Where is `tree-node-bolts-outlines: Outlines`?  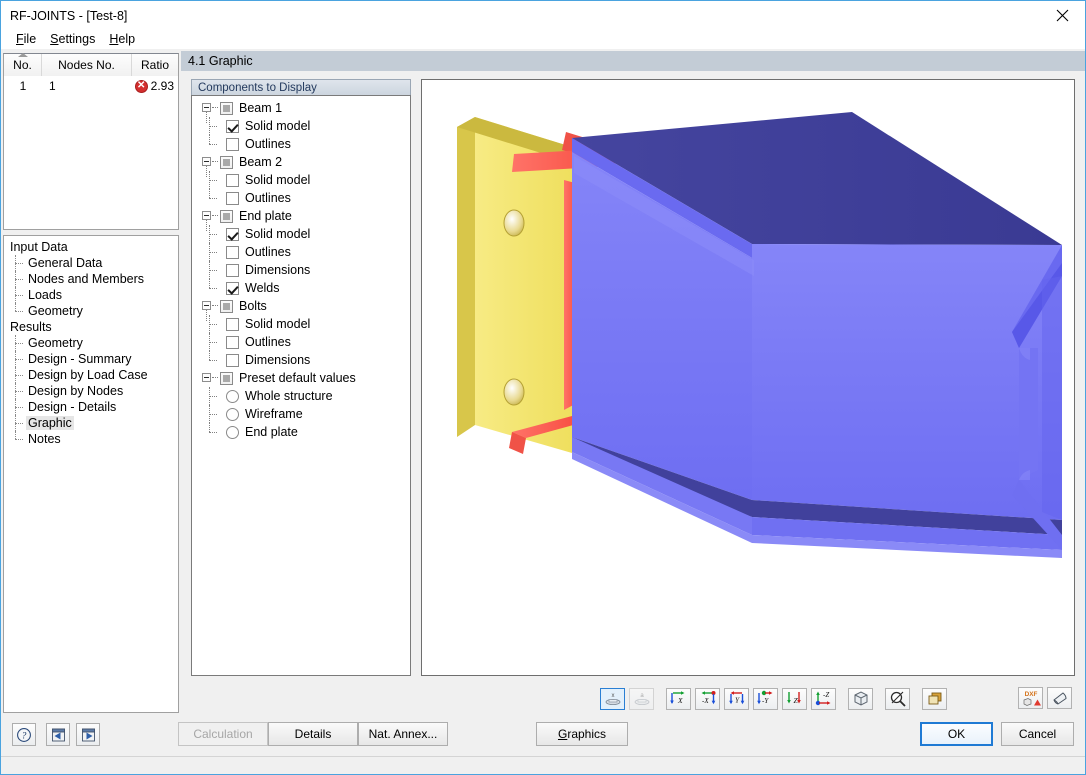 tree-node-bolts-outlines: Outlines is located at coordinates (301, 342).